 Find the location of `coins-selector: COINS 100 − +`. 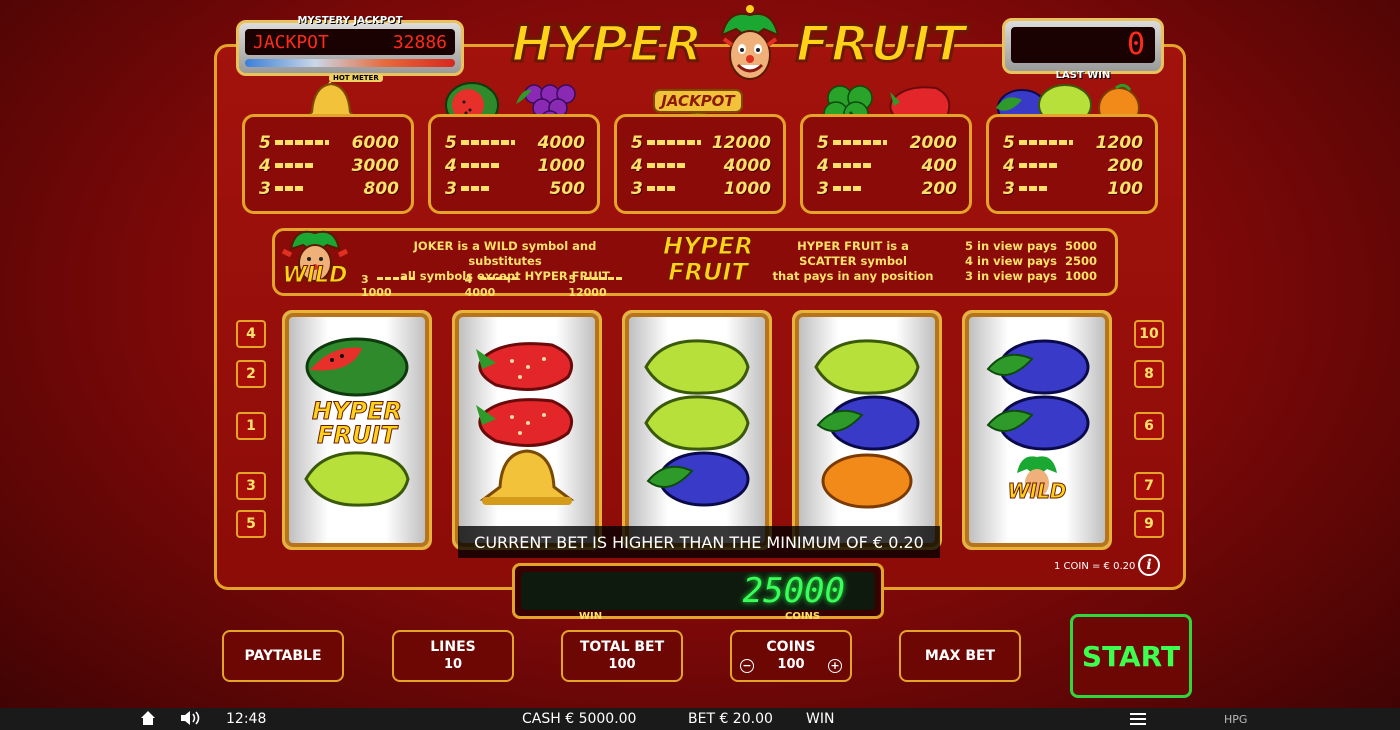

coins-selector: COINS 100 − + is located at coordinates (791, 656).